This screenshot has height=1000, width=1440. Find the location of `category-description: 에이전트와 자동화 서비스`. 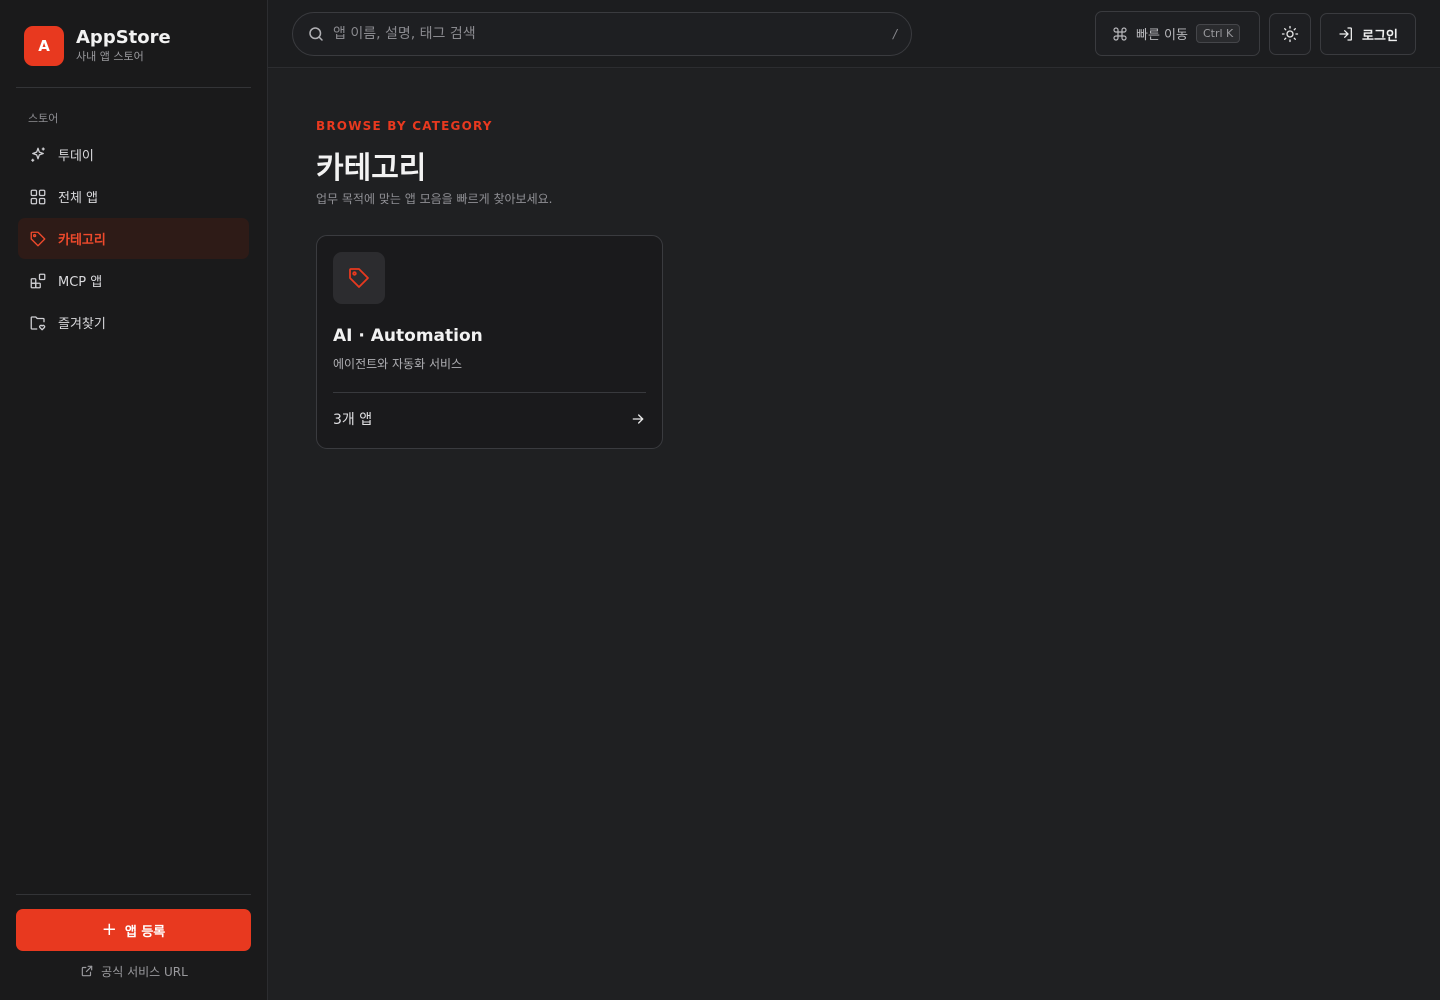

category-description: 에이전트와 자동화 서비스 is located at coordinates (398, 364).